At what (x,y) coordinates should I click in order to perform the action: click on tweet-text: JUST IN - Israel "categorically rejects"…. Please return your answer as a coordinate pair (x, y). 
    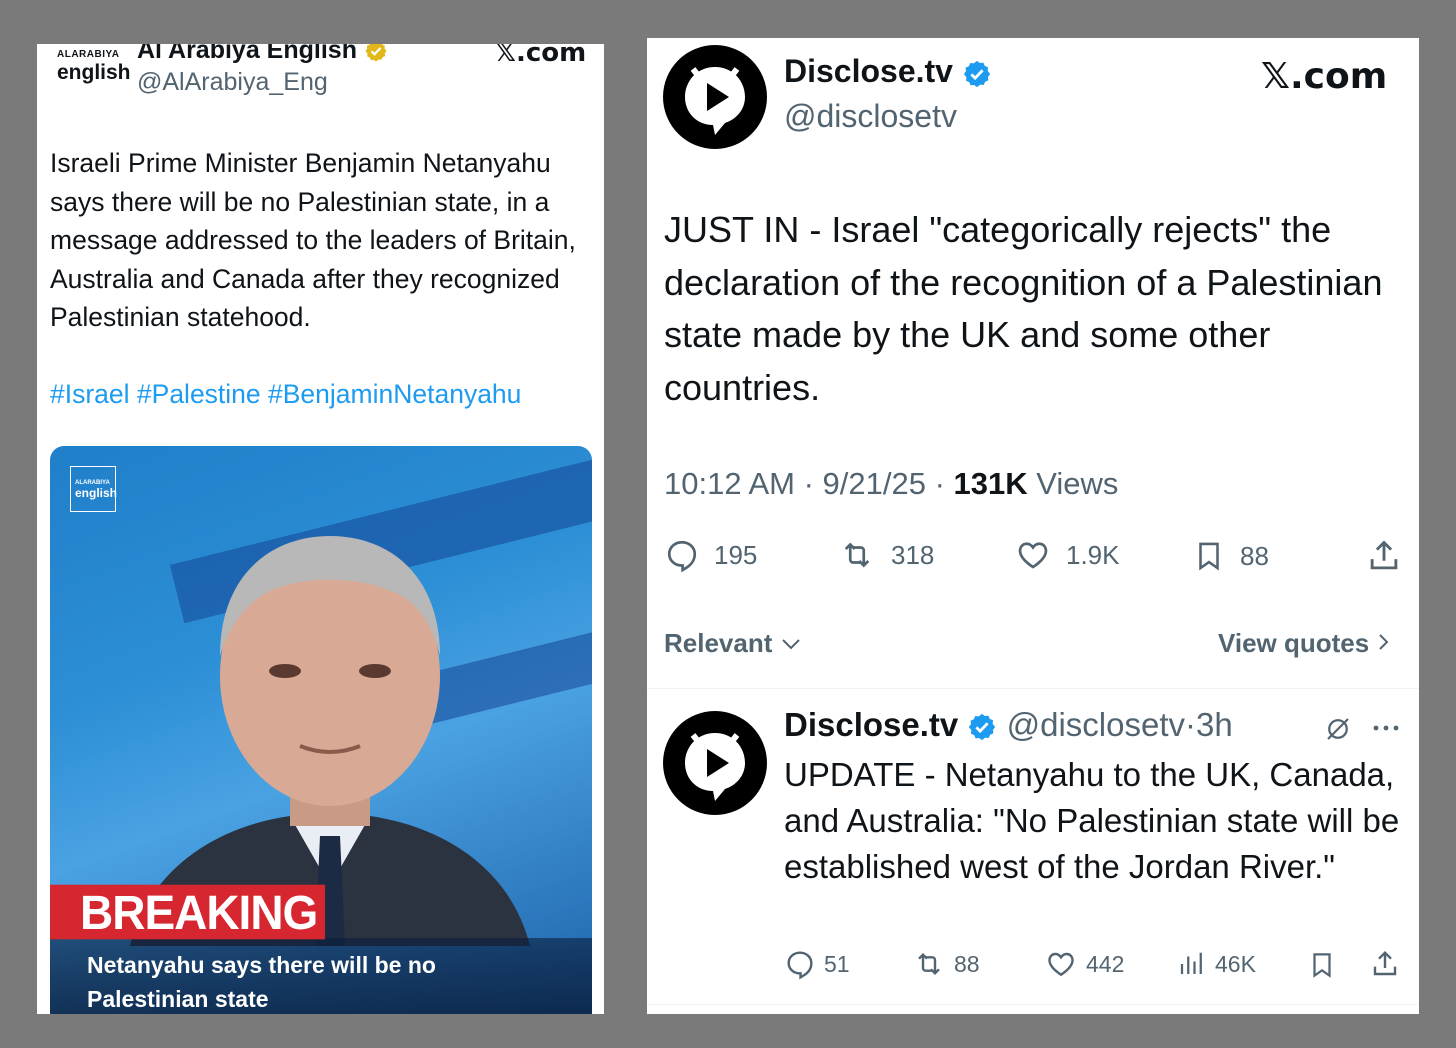
    Looking at the image, I should click on (1023, 308).